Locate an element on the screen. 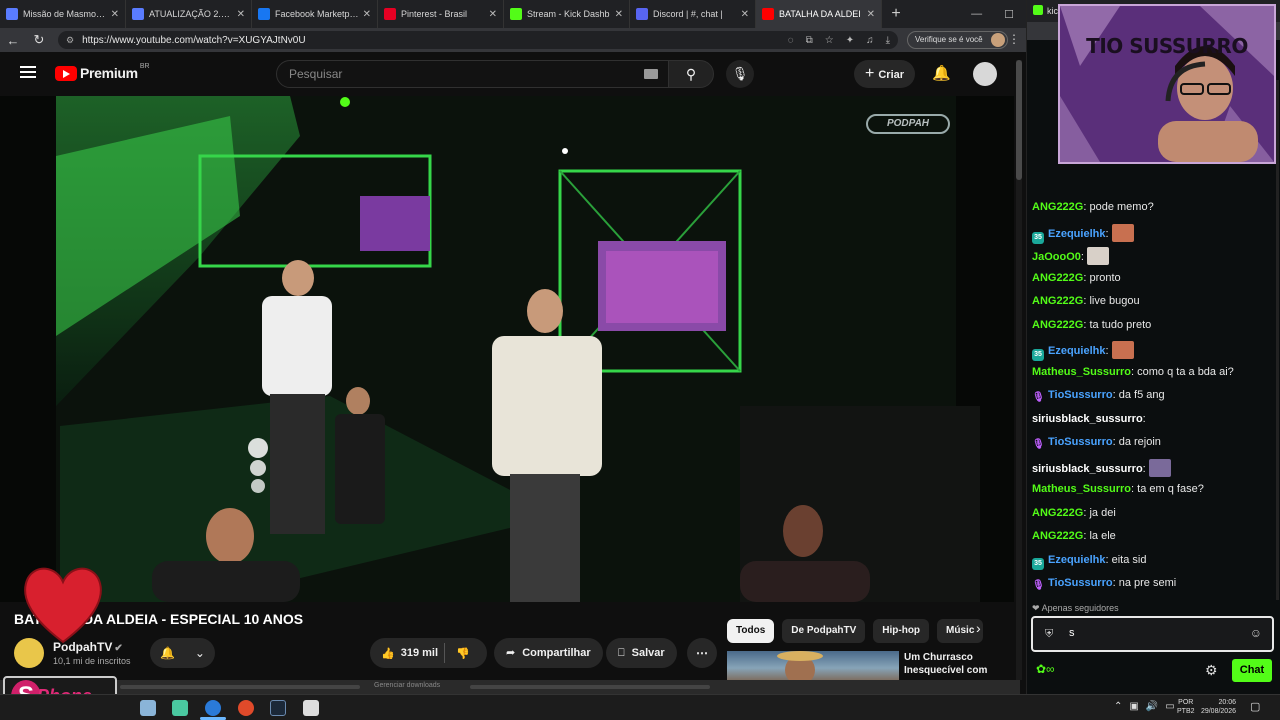 This screenshot has height=720, width=1280. scrollbar-thumb is located at coordinates (1019, 120).